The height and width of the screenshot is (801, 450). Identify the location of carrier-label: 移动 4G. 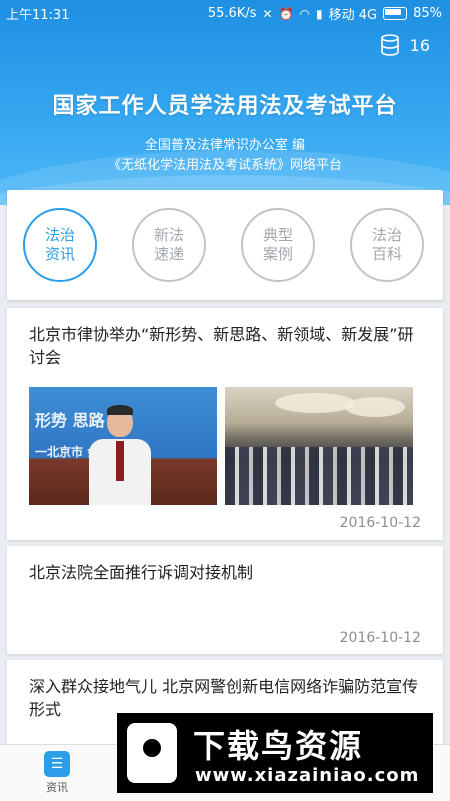
(353, 15).